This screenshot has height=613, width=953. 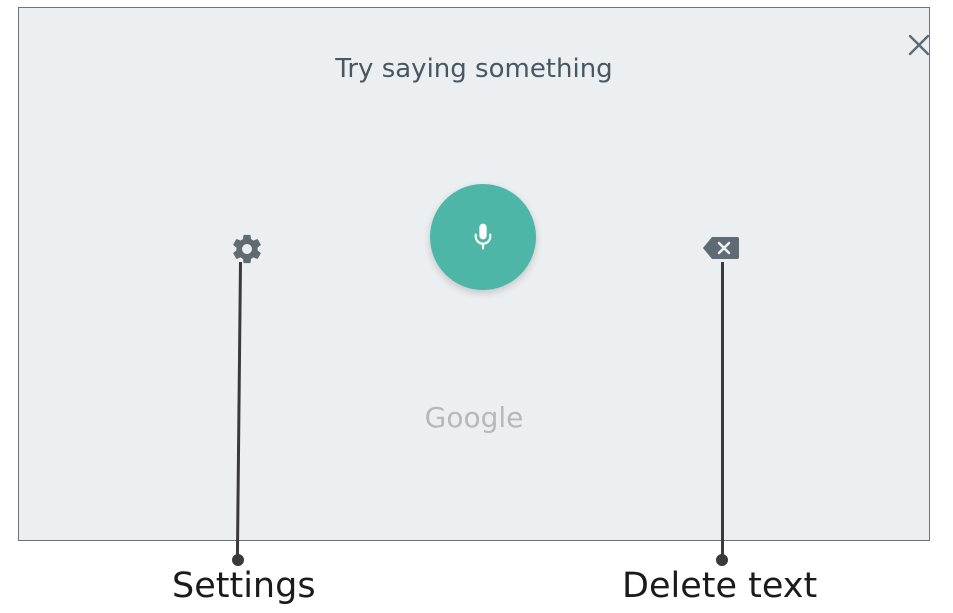 I want to click on close-icon, so click(x=919, y=45).